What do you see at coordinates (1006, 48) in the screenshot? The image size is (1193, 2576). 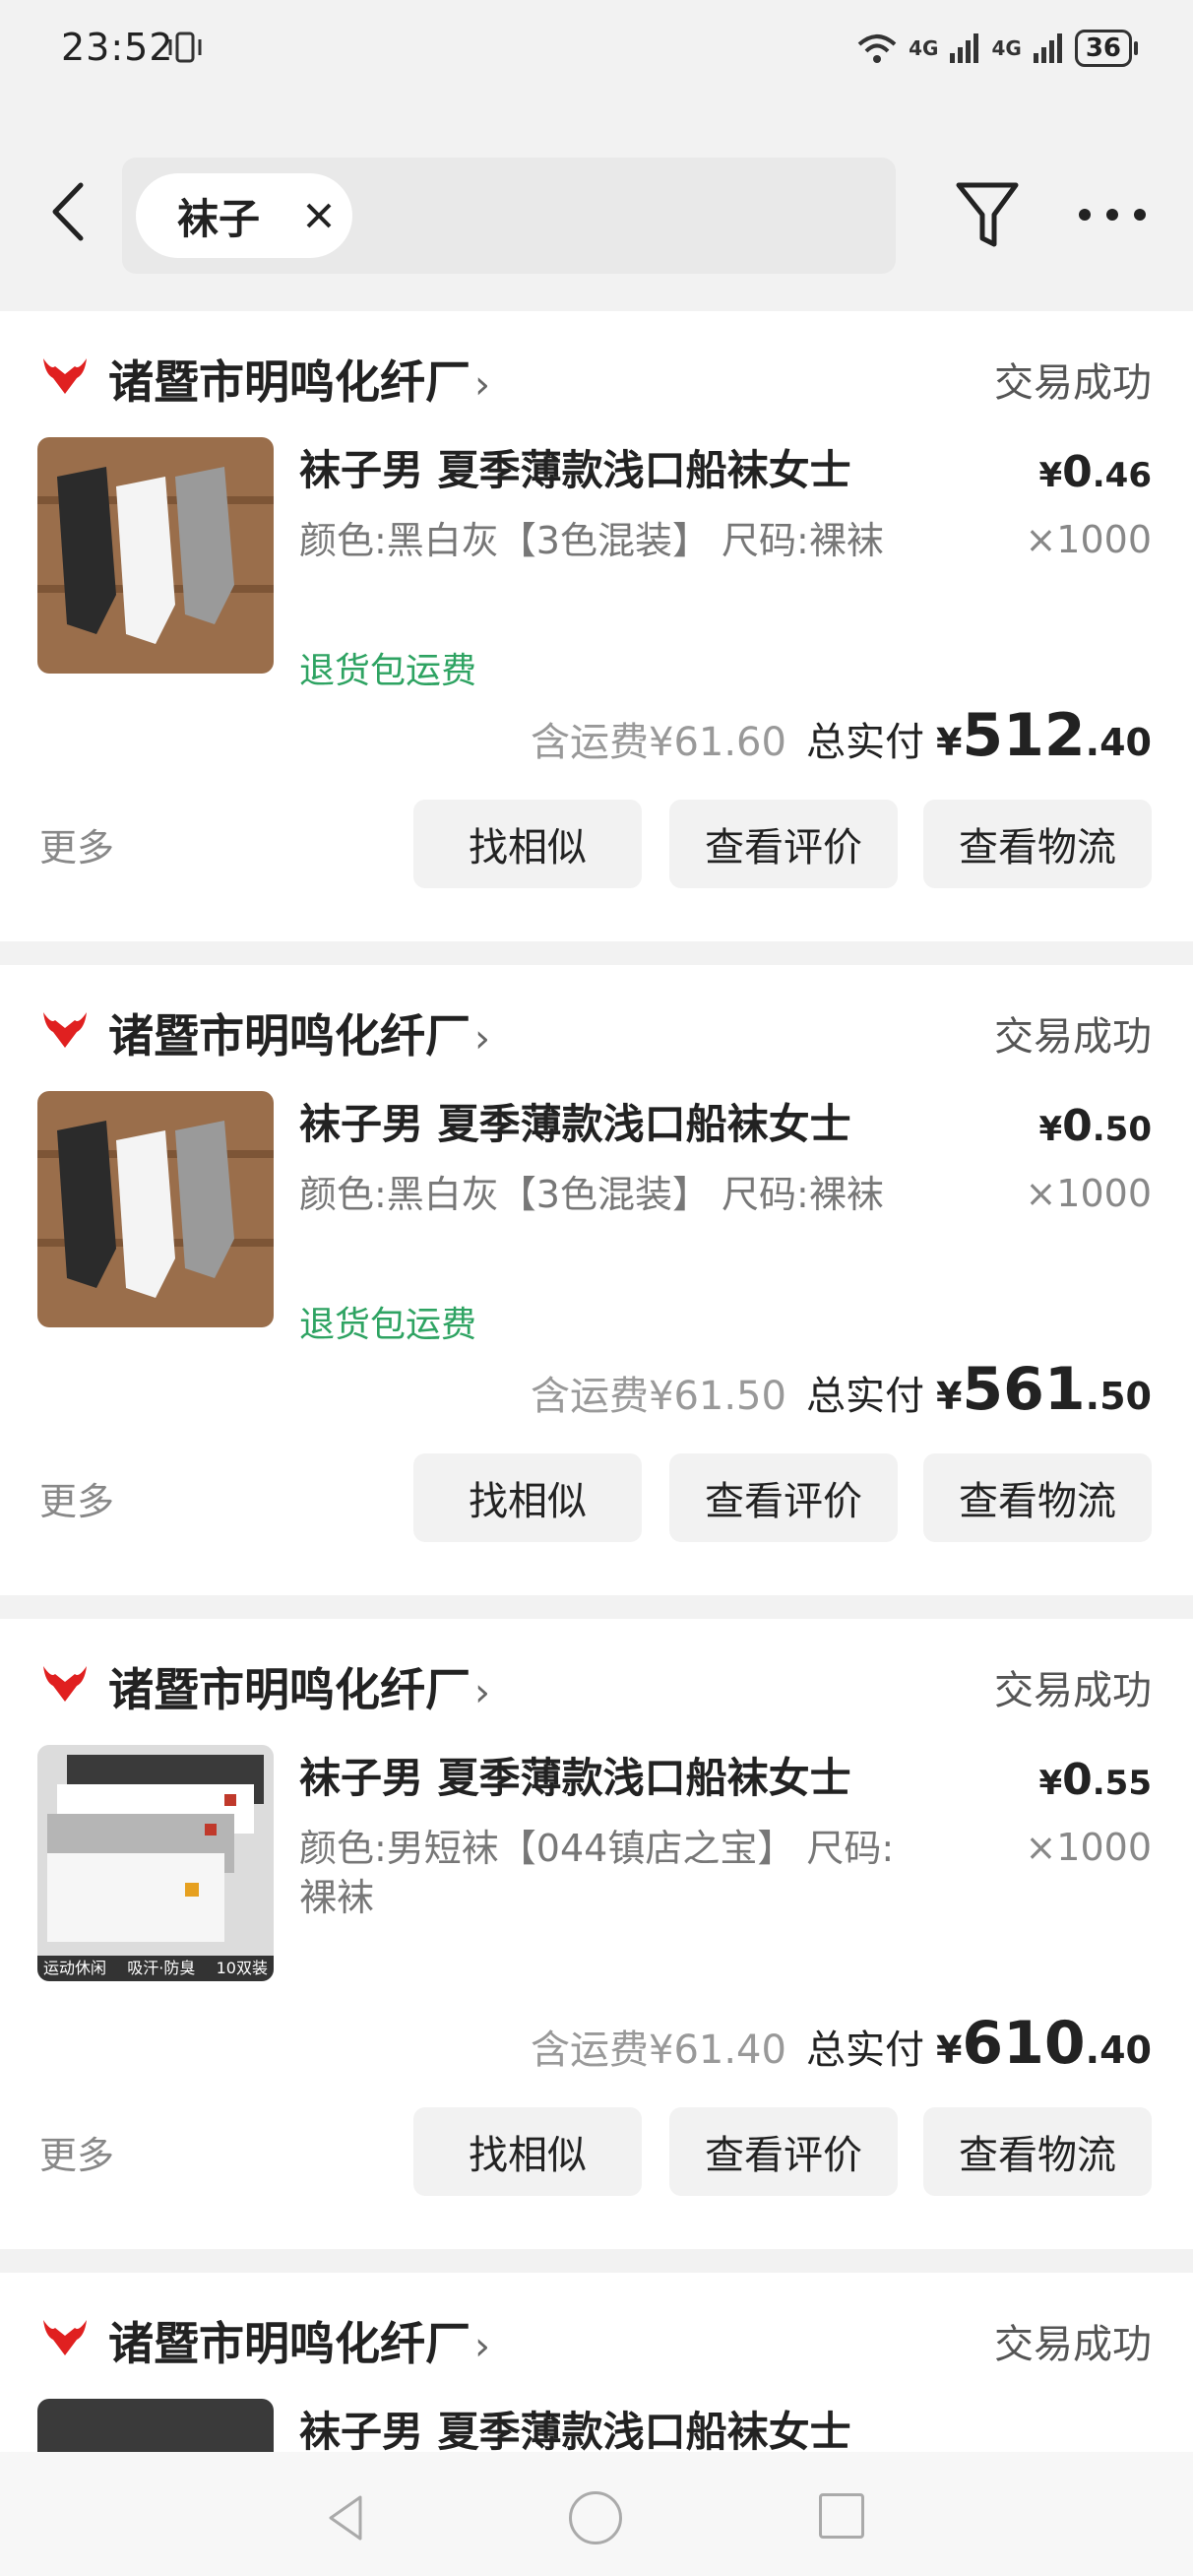 I see `network-label-2: 4G` at bounding box center [1006, 48].